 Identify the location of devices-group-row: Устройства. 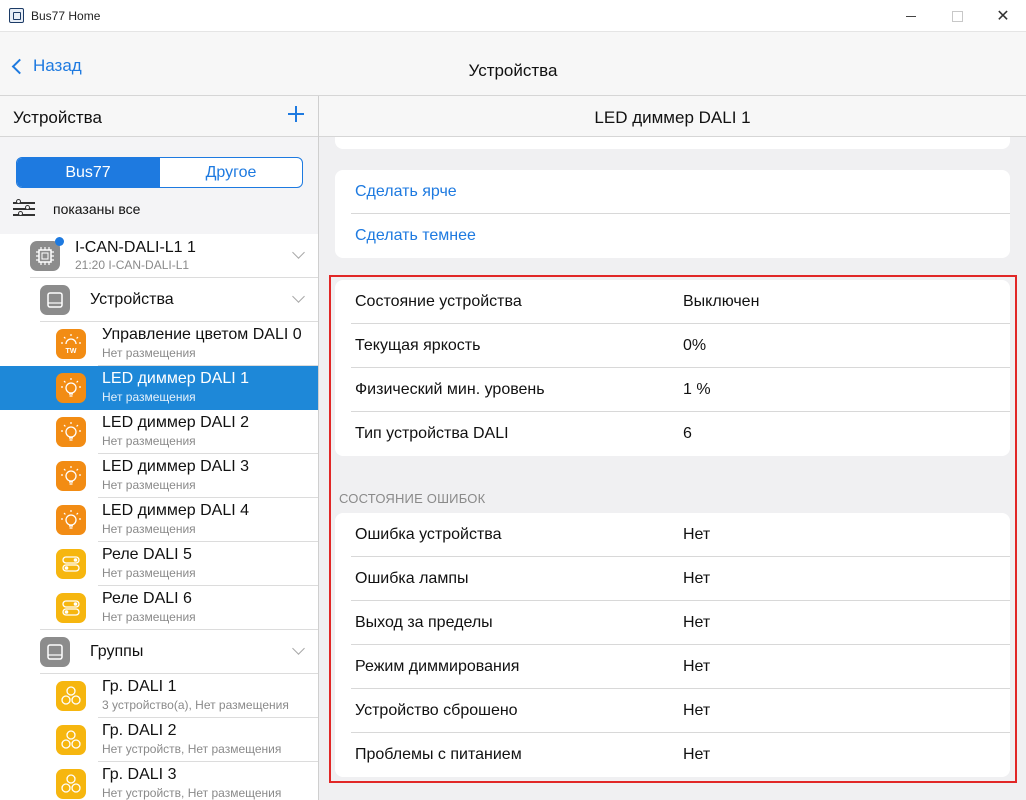
(159, 300).